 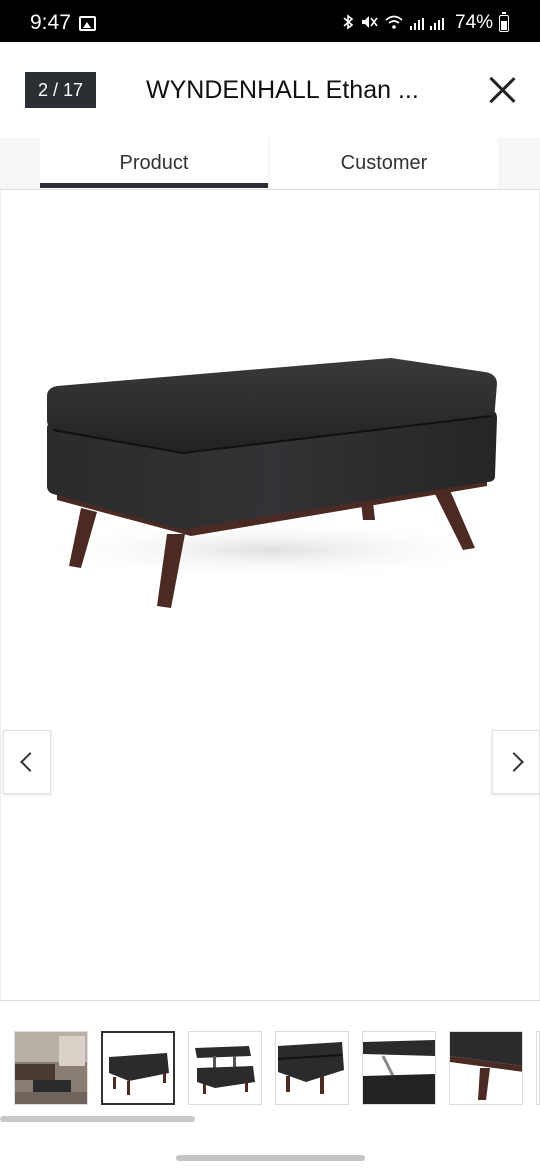 I want to click on status-bar: 9:47 74%, so click(x=270, y=21).